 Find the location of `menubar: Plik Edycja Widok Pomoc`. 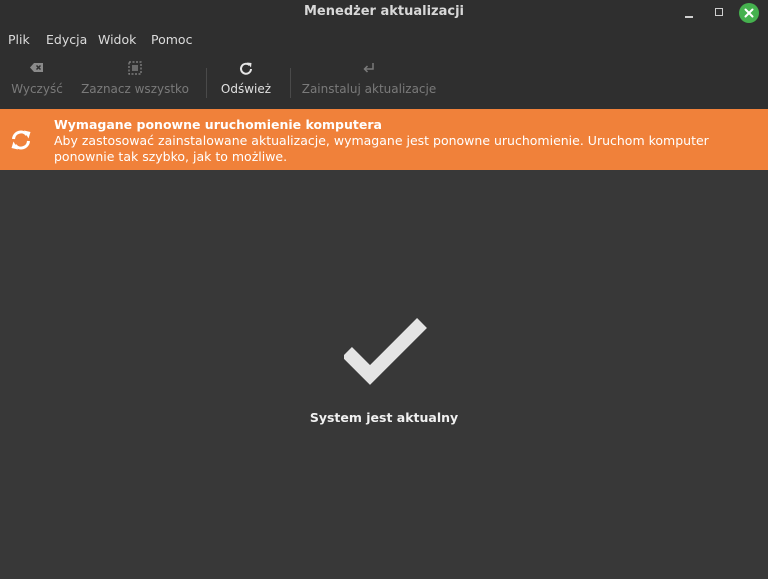

menubar: Plik Edycja Widok Pomoc is located at coordinates (384, 39).